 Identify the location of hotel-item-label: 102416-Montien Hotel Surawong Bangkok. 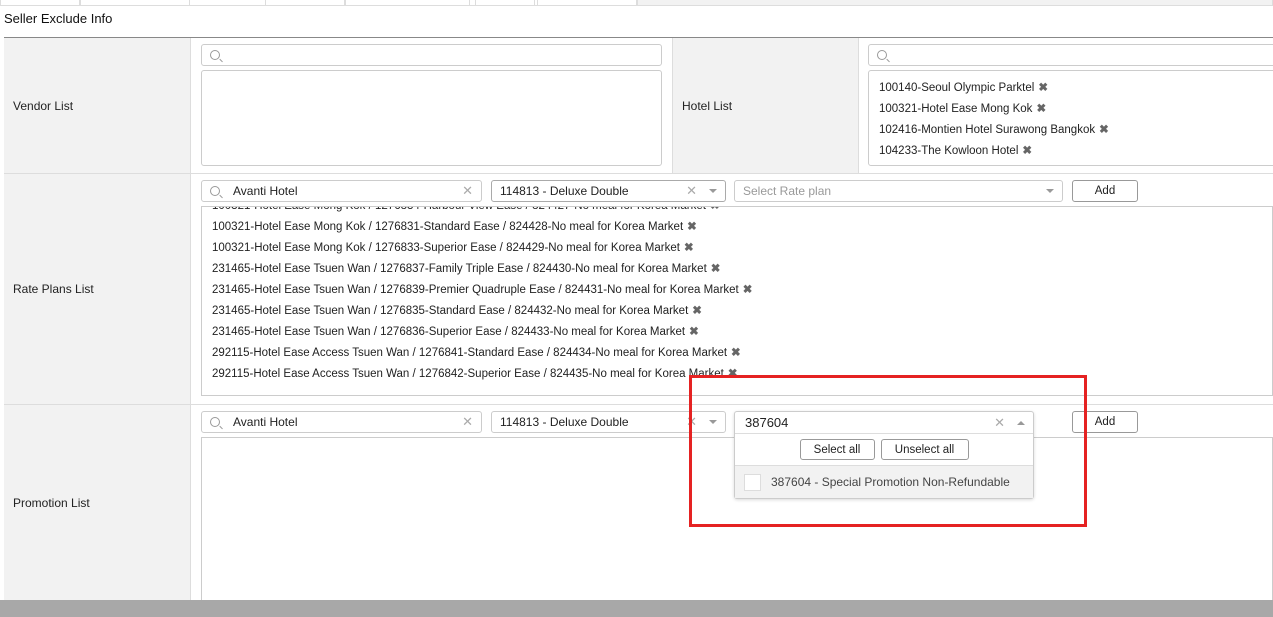
(987, 130).